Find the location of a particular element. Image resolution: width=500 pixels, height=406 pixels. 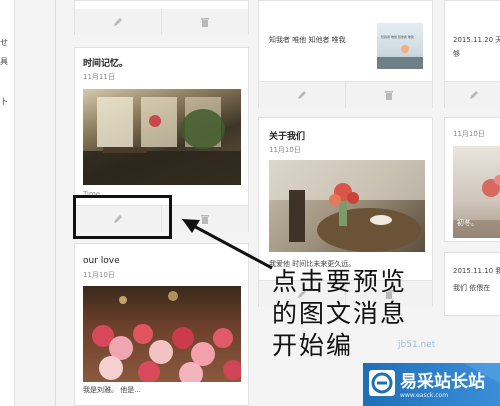

watermark-faint-text: jb51.net is located at coordinates (417, 345).